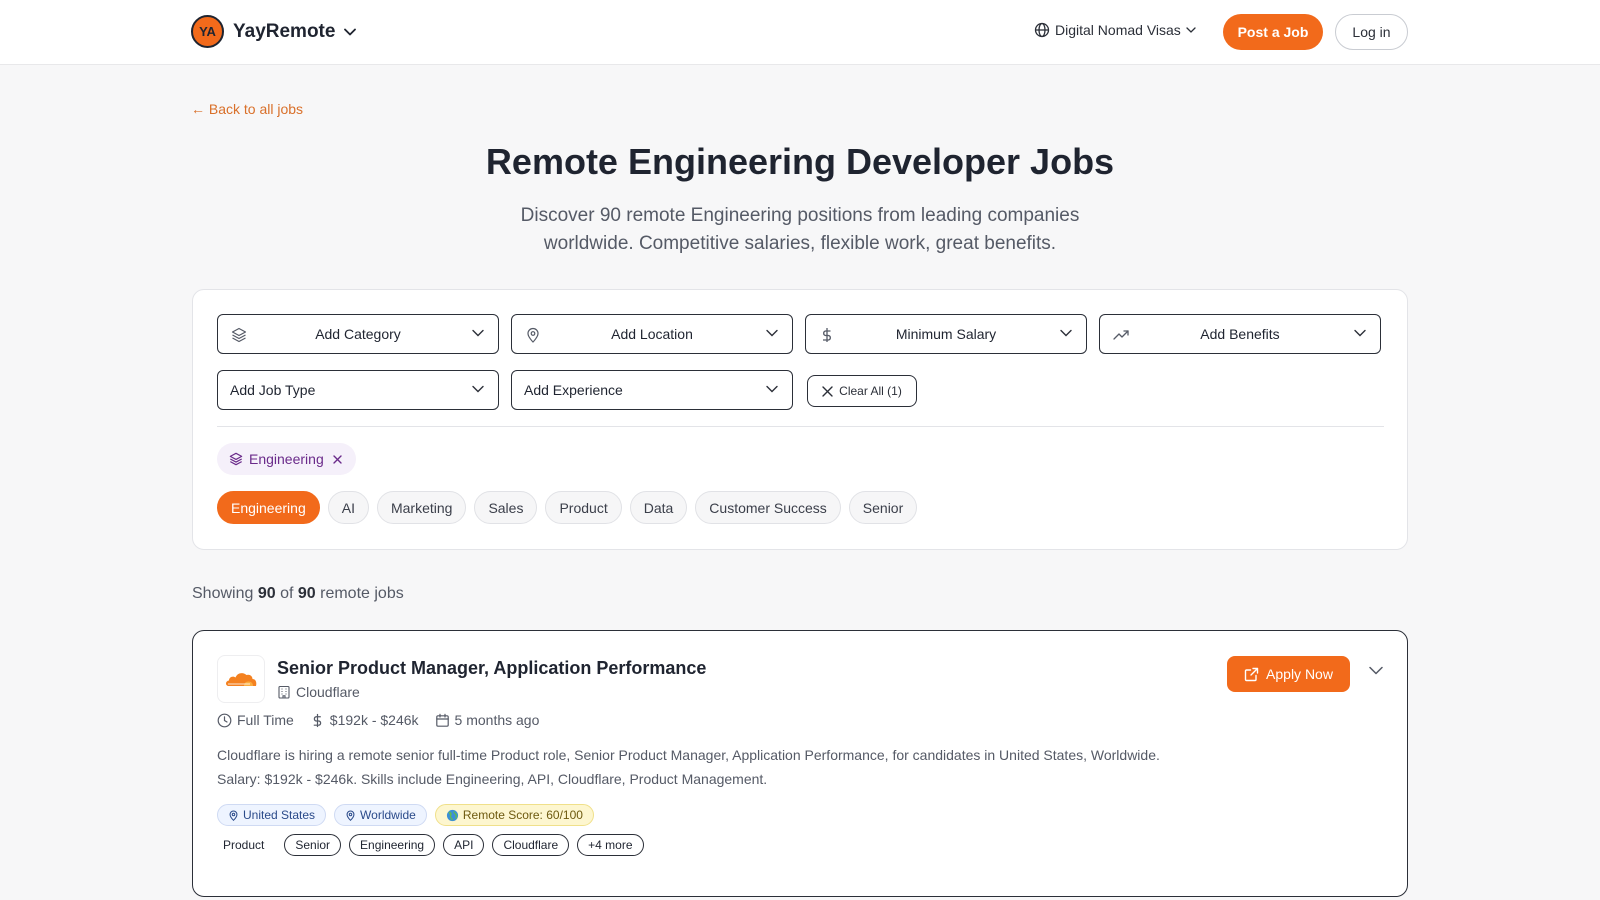  Describe the element at coordinates (658, 507) in the screenshot. I see `quick-tag-data: Data` at that location.